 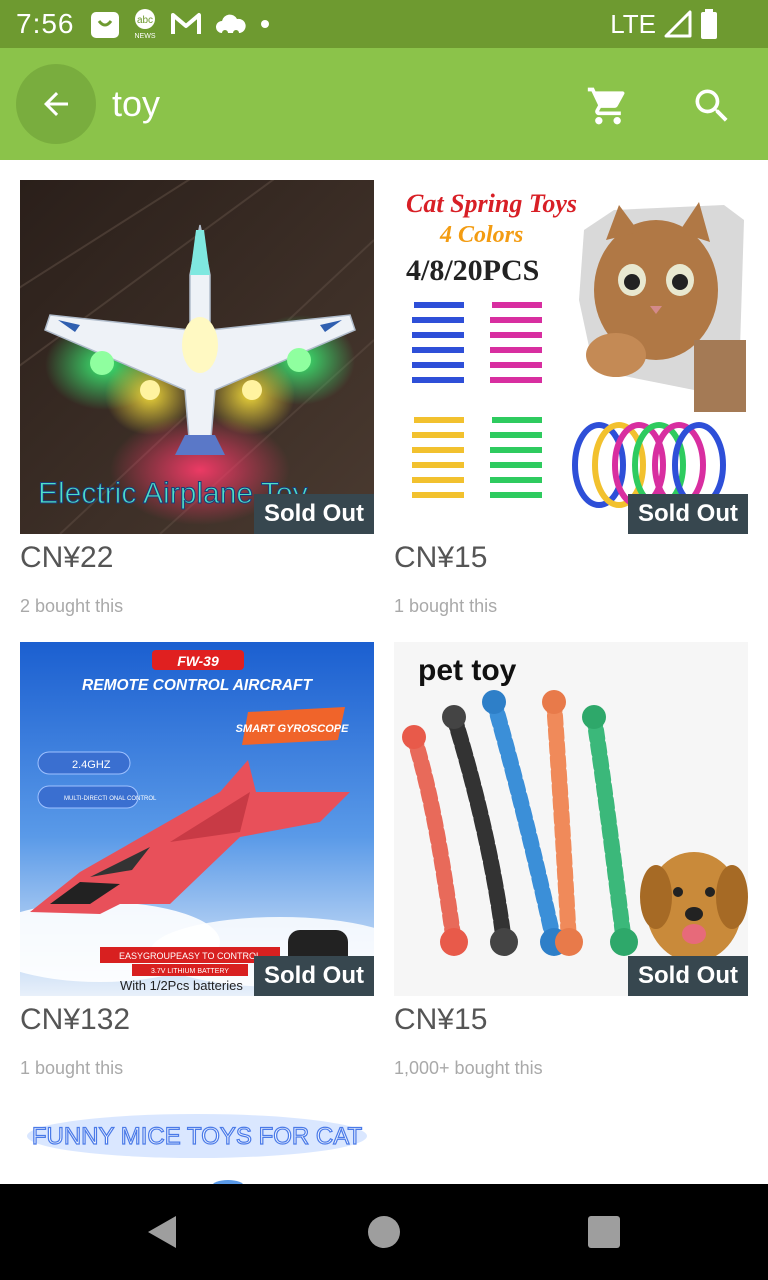 I want to click on network-type: LTE, so click(x=633, y=24).